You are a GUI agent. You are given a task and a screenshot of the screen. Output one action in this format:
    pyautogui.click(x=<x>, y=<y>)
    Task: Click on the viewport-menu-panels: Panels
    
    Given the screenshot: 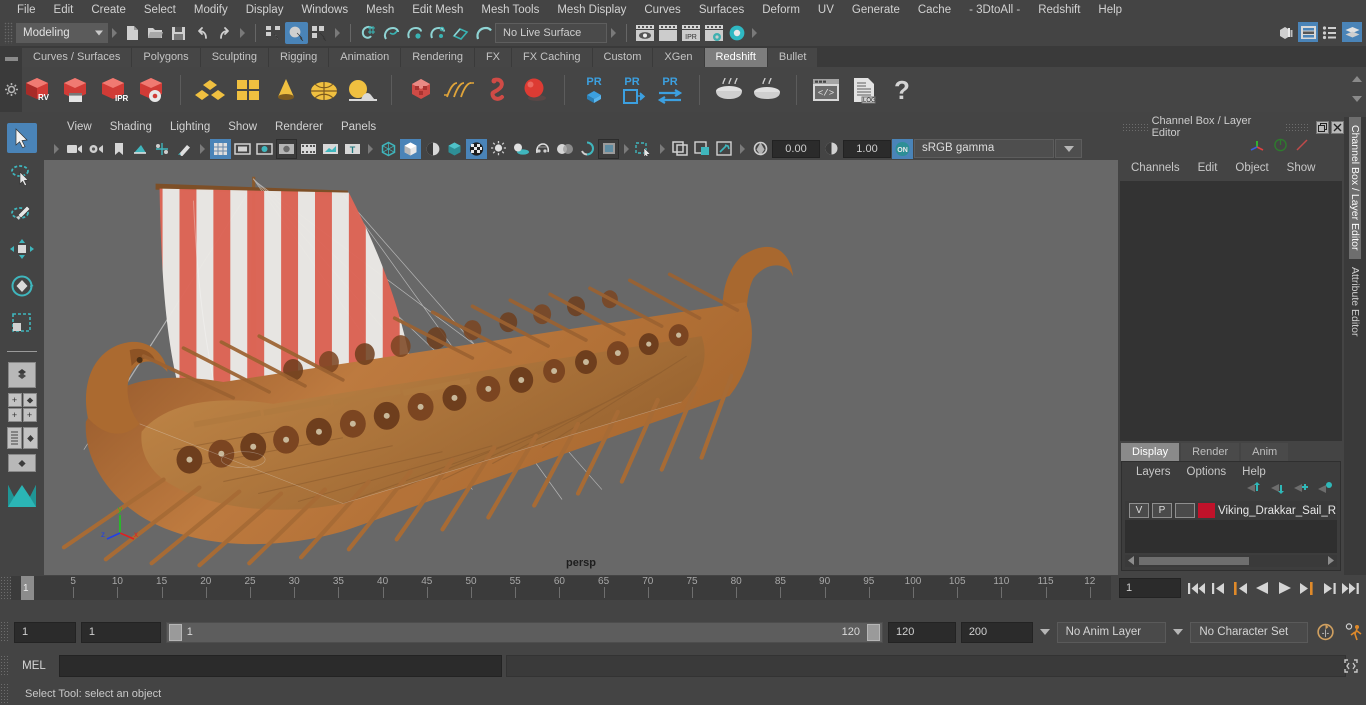 What is the action you would take?
    pyautogui.click(x=358, y=127)
    